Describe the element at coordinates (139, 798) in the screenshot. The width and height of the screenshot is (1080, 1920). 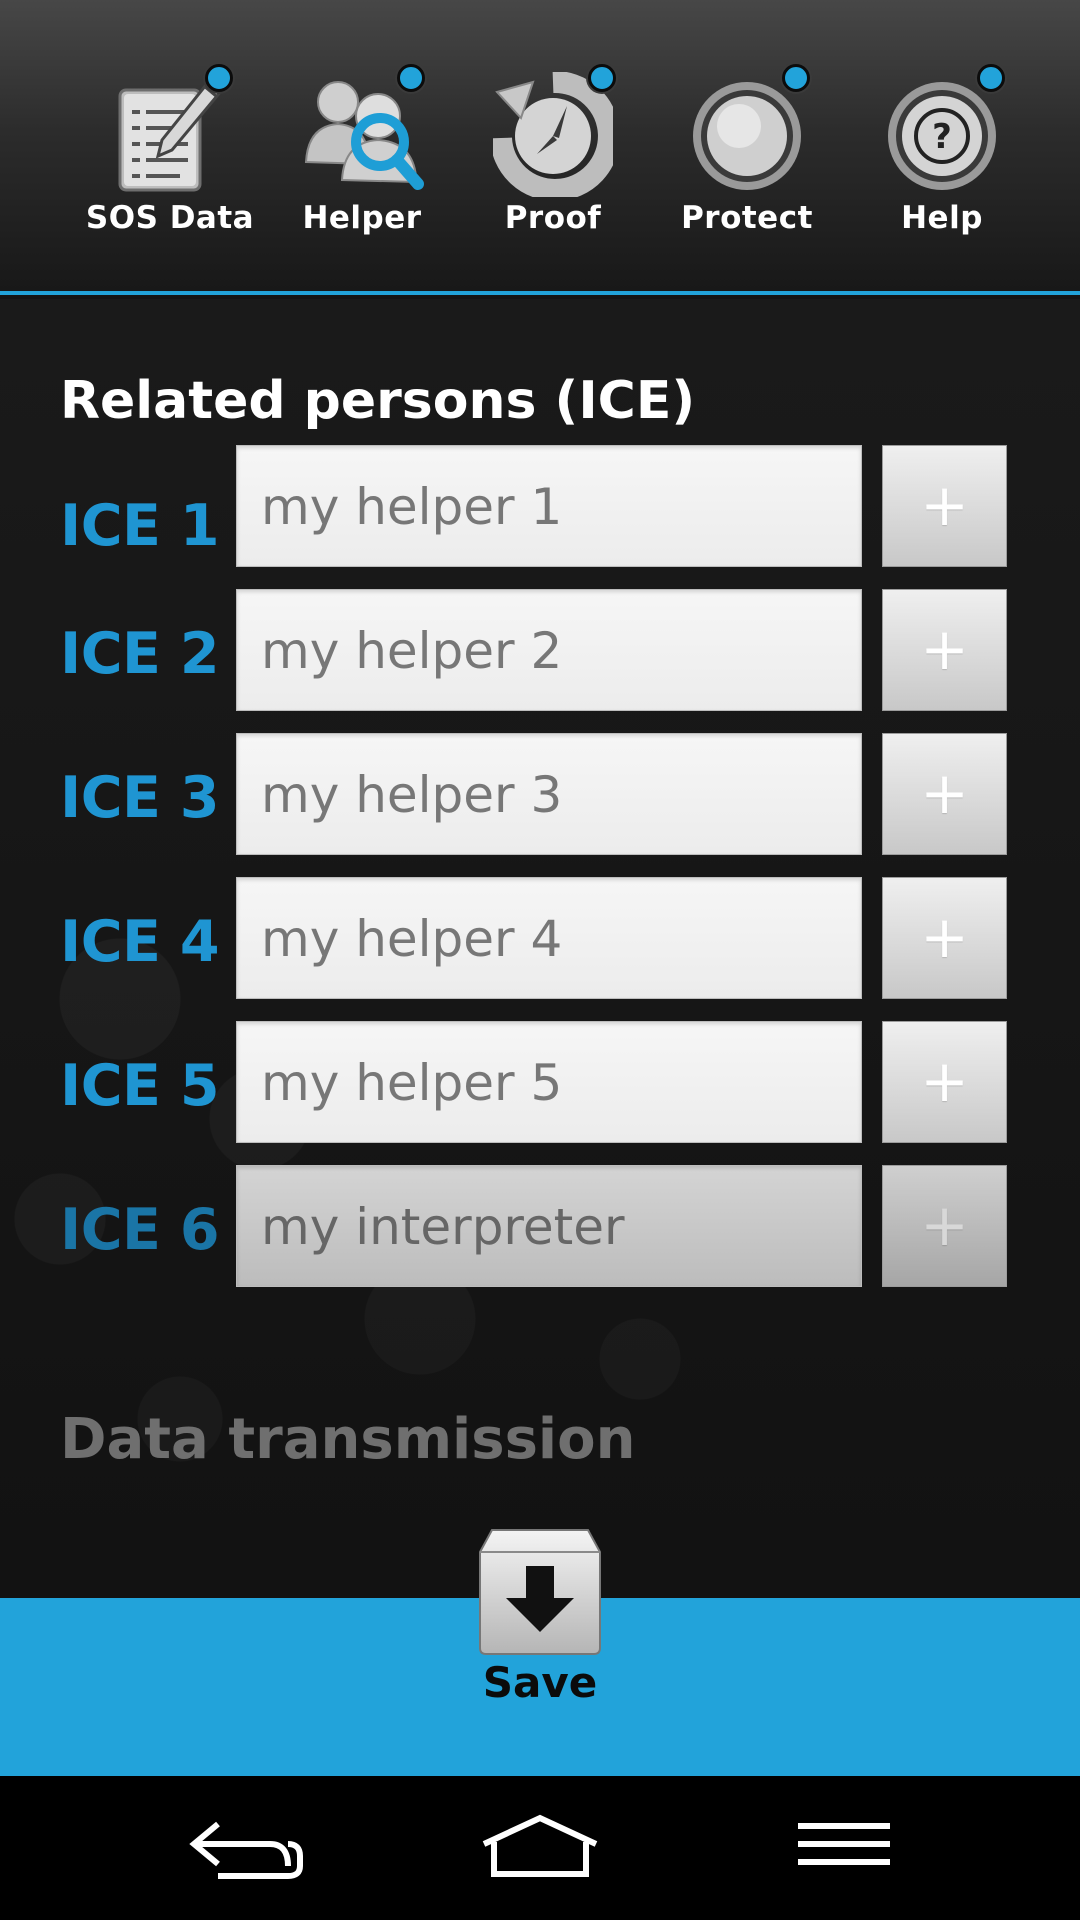
I see `ice-label: ICE 3` at that location.